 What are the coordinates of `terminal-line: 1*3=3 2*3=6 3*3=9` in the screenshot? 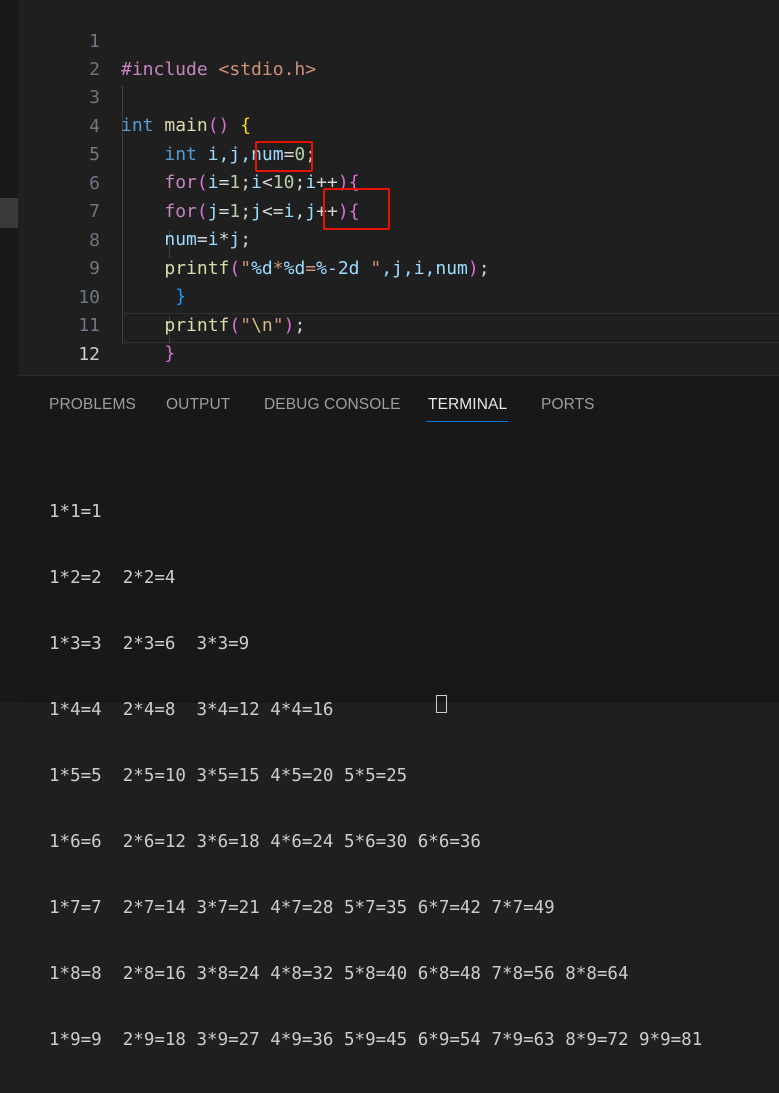 It's located at (149, 644).